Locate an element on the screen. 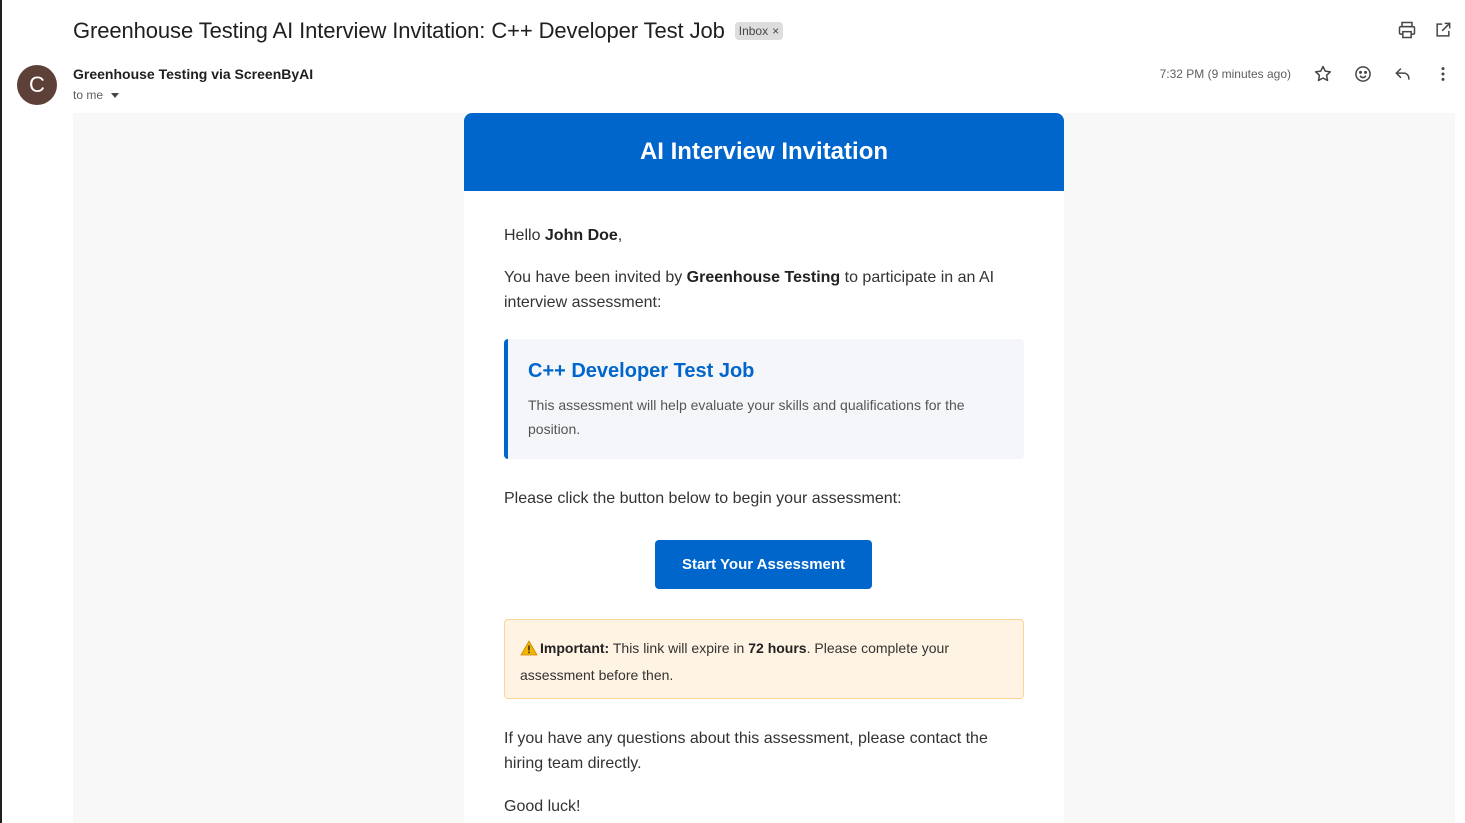 This screenshot has width=1465, height=823. recipient-name: John Doe is located at coordinates (581, 235).